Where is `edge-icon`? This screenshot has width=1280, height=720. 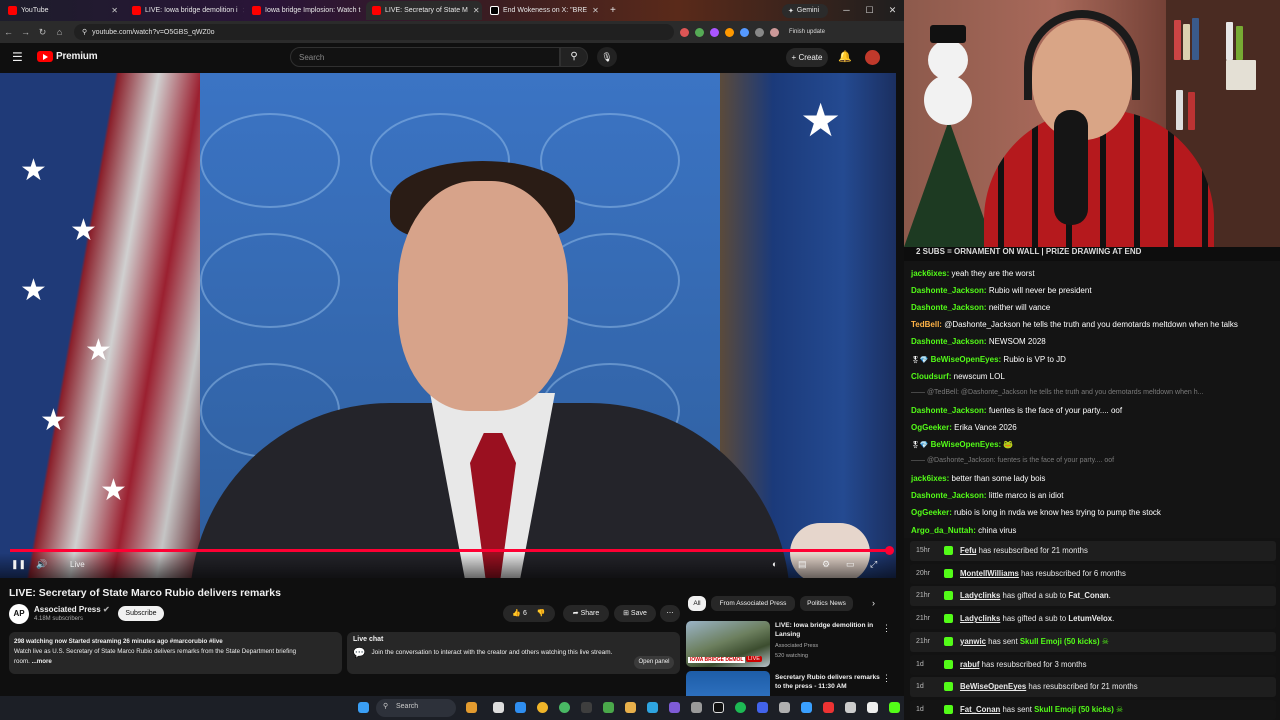
edge-icon is located at coordinates (520, 707).